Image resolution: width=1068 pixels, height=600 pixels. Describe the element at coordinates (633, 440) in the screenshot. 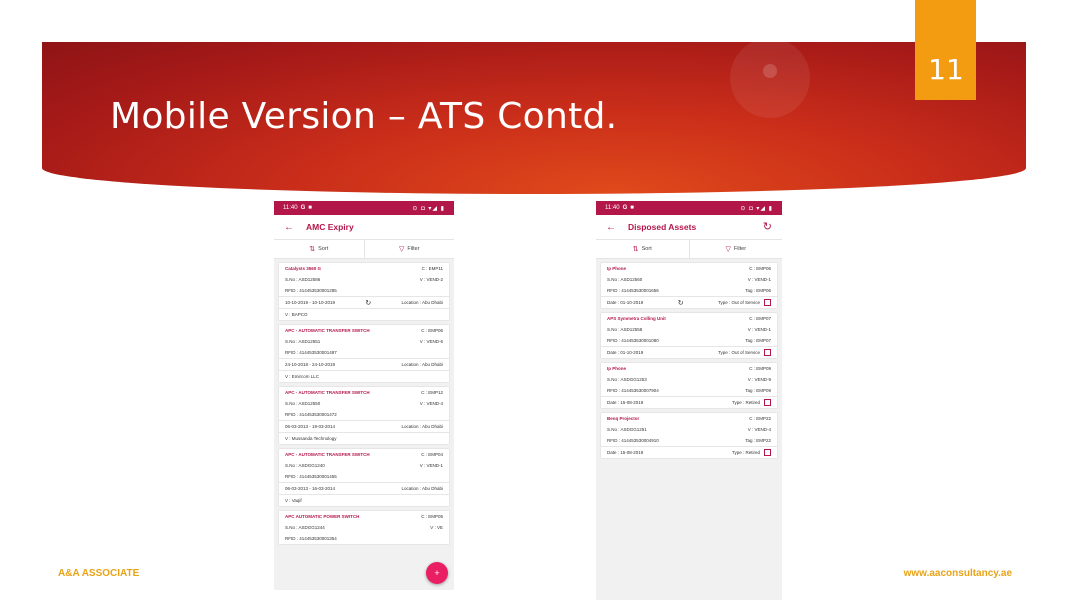

I see `rfid: RFID : 414453530004910` at that location.